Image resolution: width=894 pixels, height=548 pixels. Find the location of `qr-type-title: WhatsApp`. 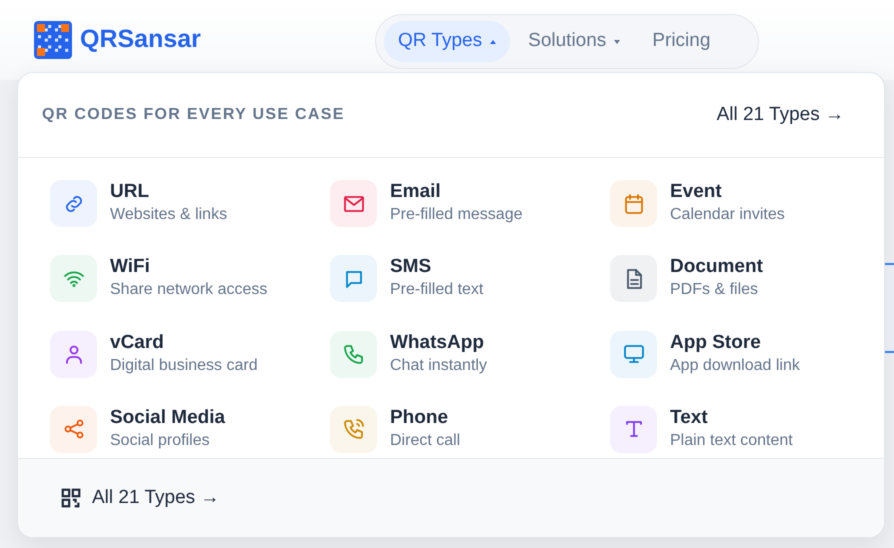

qr-type-title: WhatsApp is located at coordinates (438, 342).